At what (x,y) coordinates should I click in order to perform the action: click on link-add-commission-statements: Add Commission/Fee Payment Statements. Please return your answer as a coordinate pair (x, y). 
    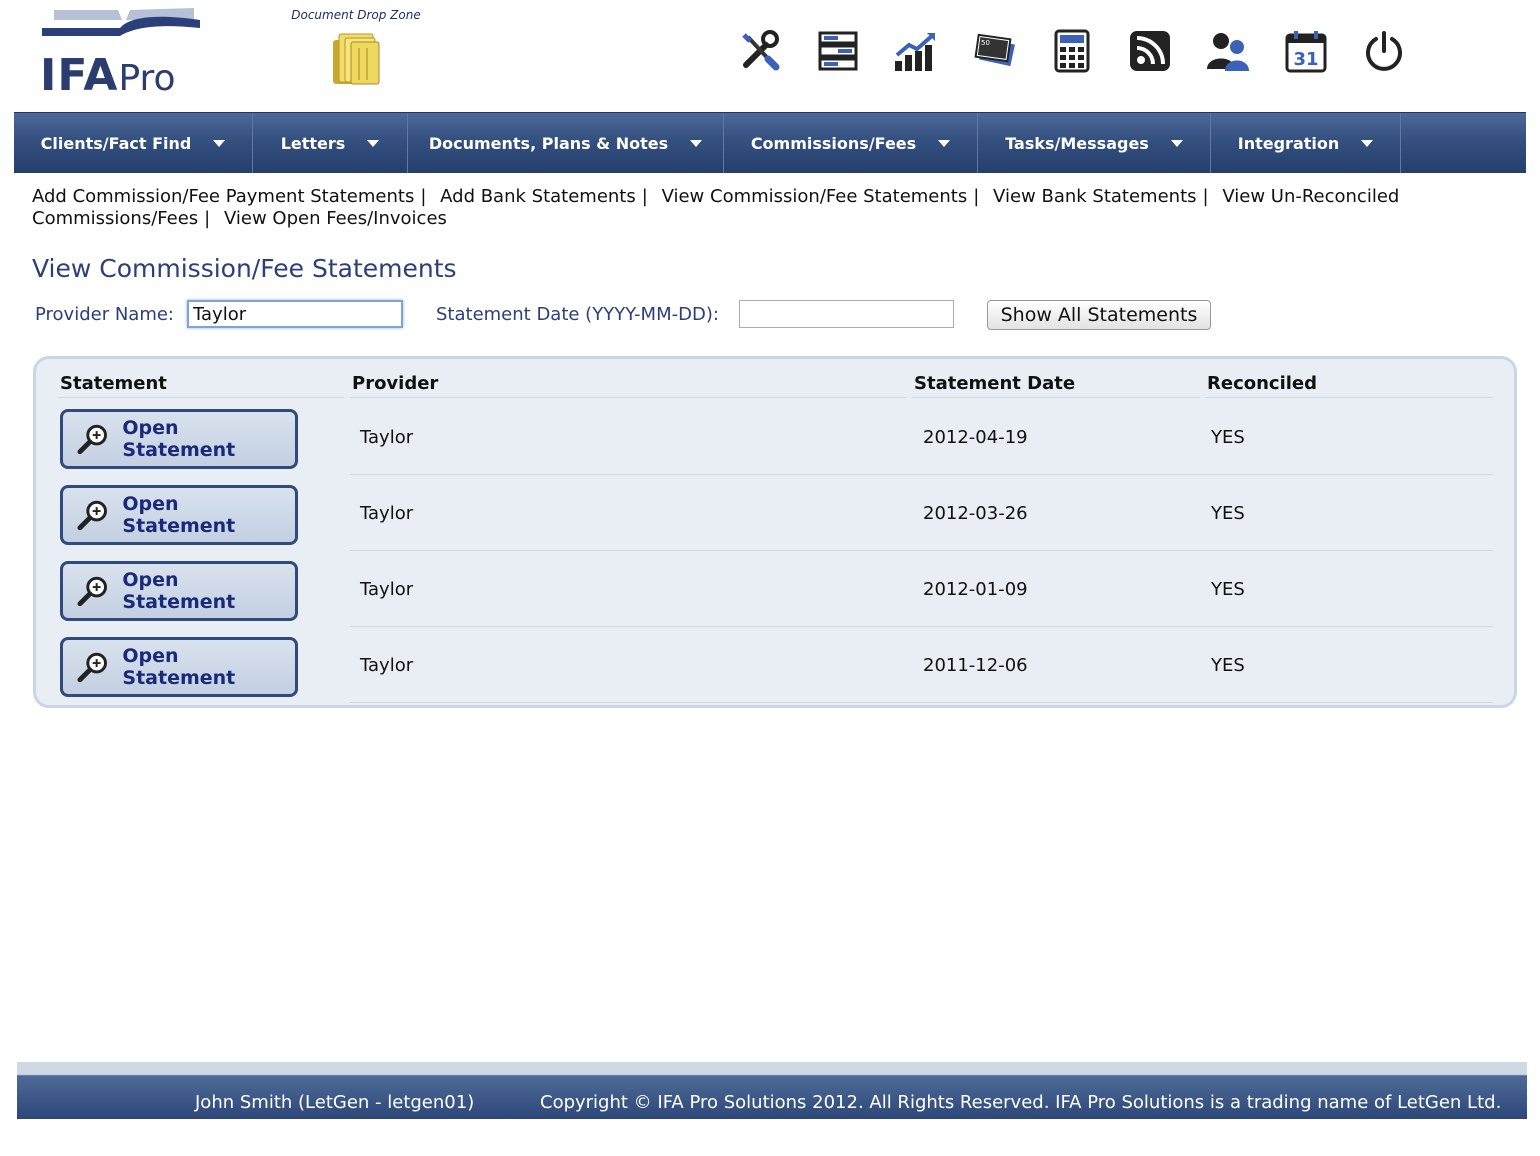
    Looking at the image, I should click on (223, 196).